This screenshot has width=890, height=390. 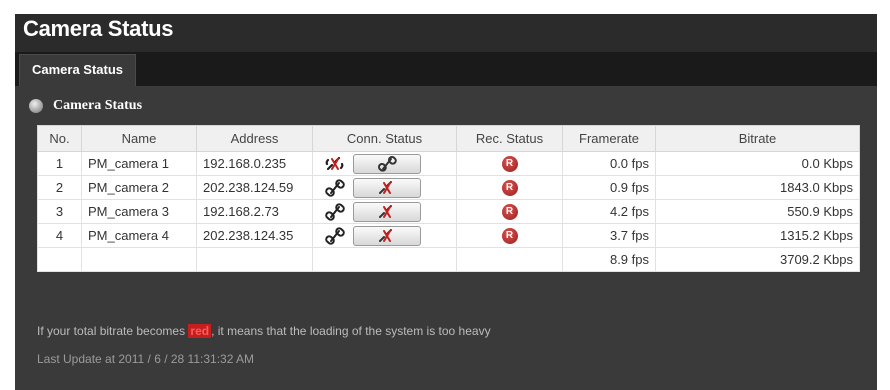 I want to click on cell-address: 202.238.124.59, so click(x=254, y=187).